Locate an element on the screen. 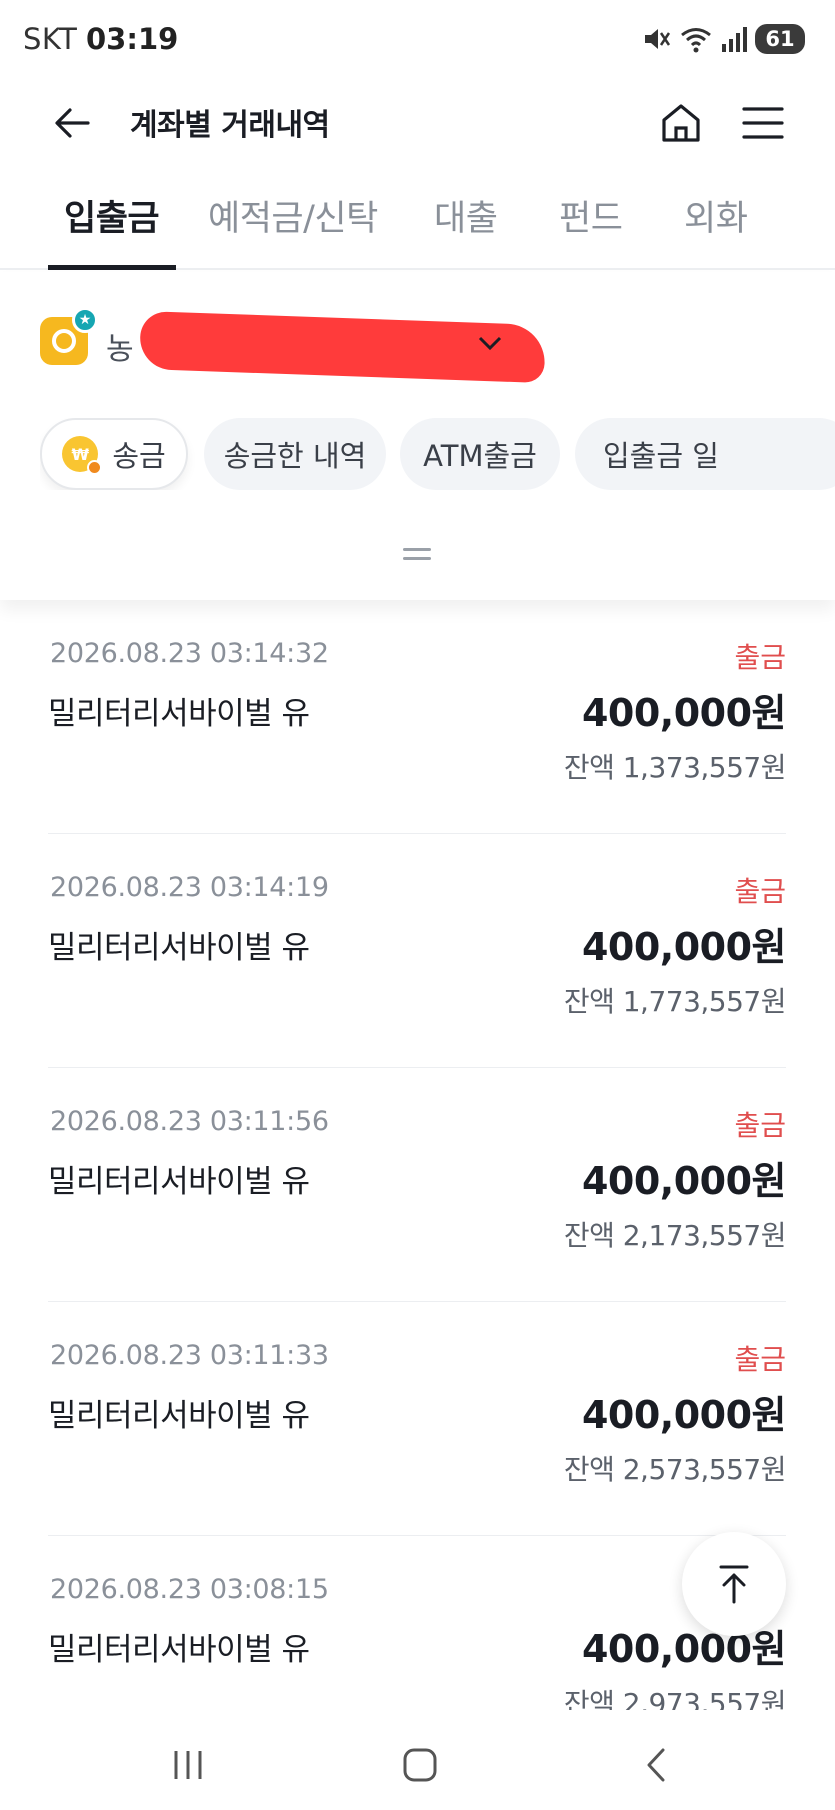 The height and width of the screenshot is (1810, 835). back-nav-button is located at coordinates (656, 1765).